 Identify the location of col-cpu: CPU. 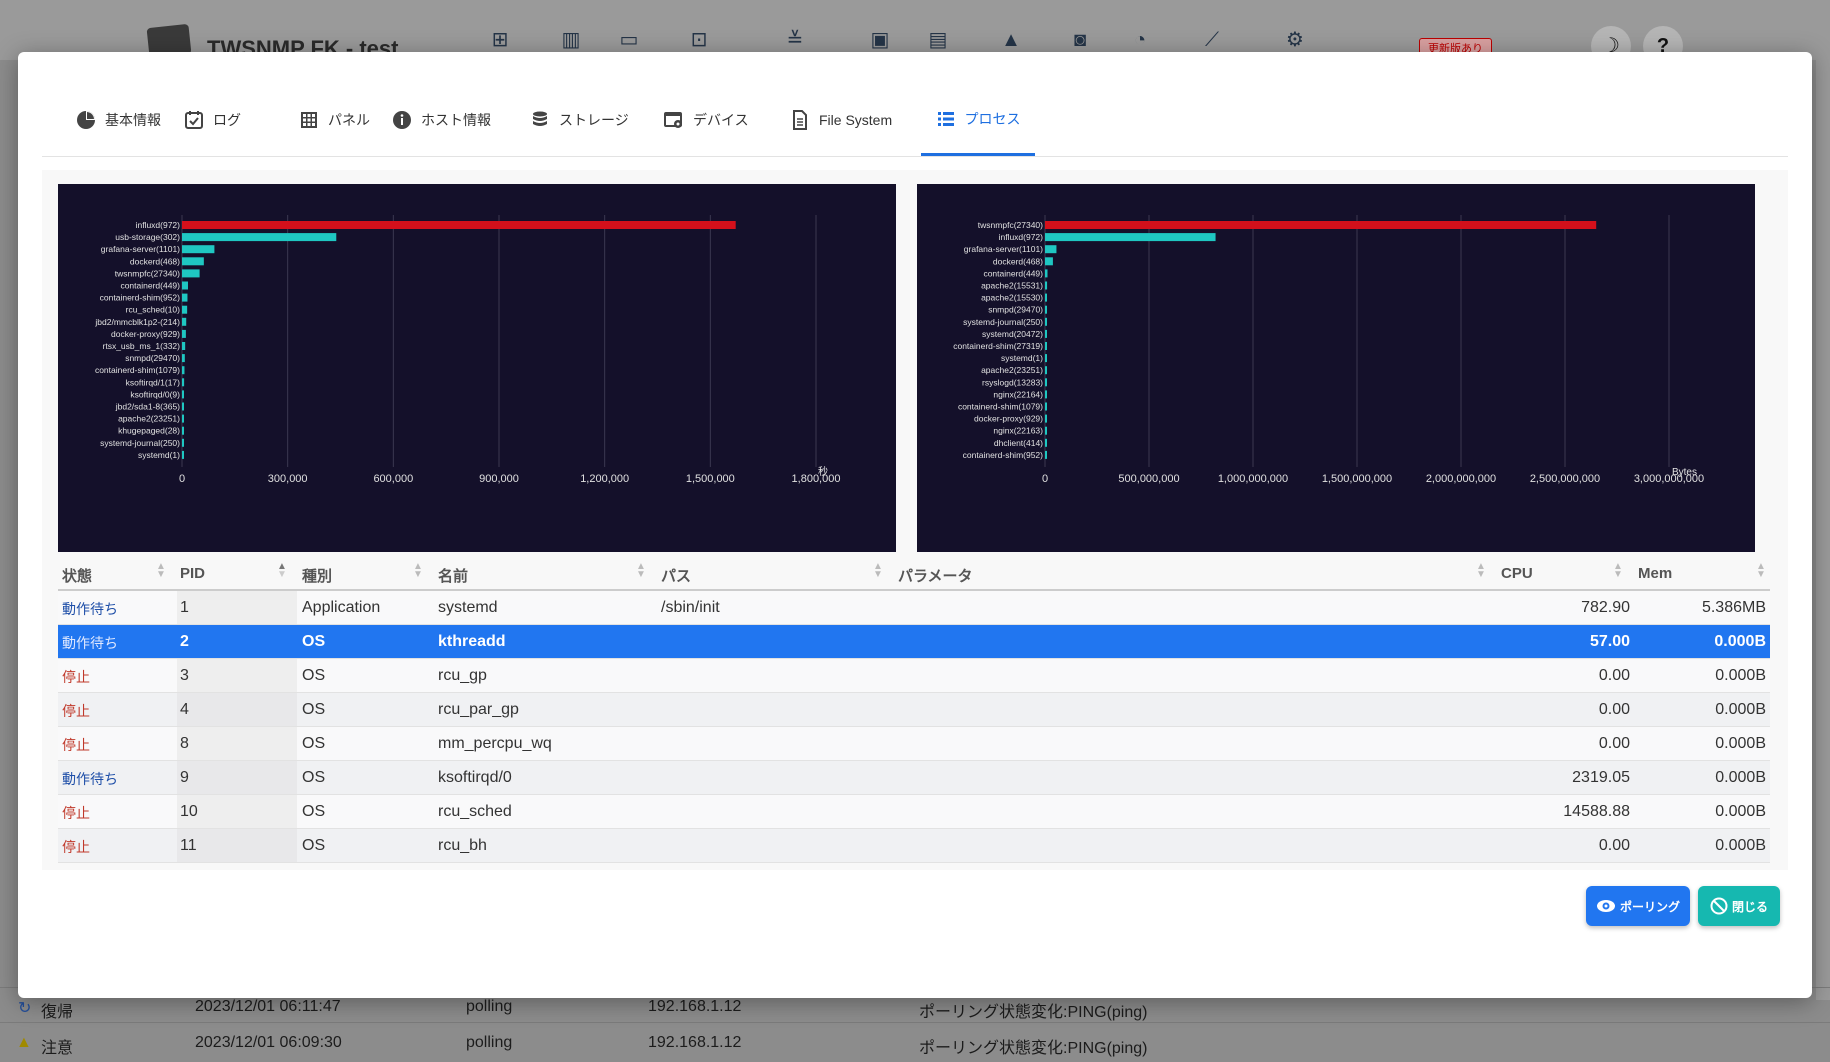
(1517, 573).